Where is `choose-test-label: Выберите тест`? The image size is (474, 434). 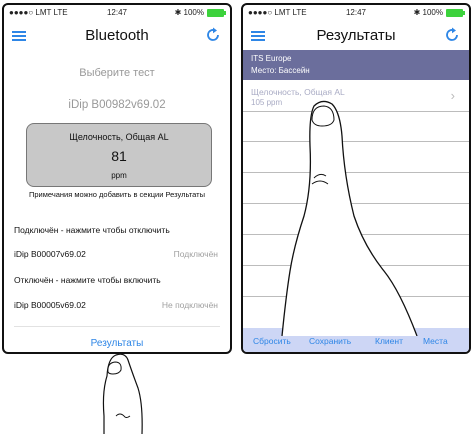 choose-test-label: Выберите тест is located at coordinates (117, 73).